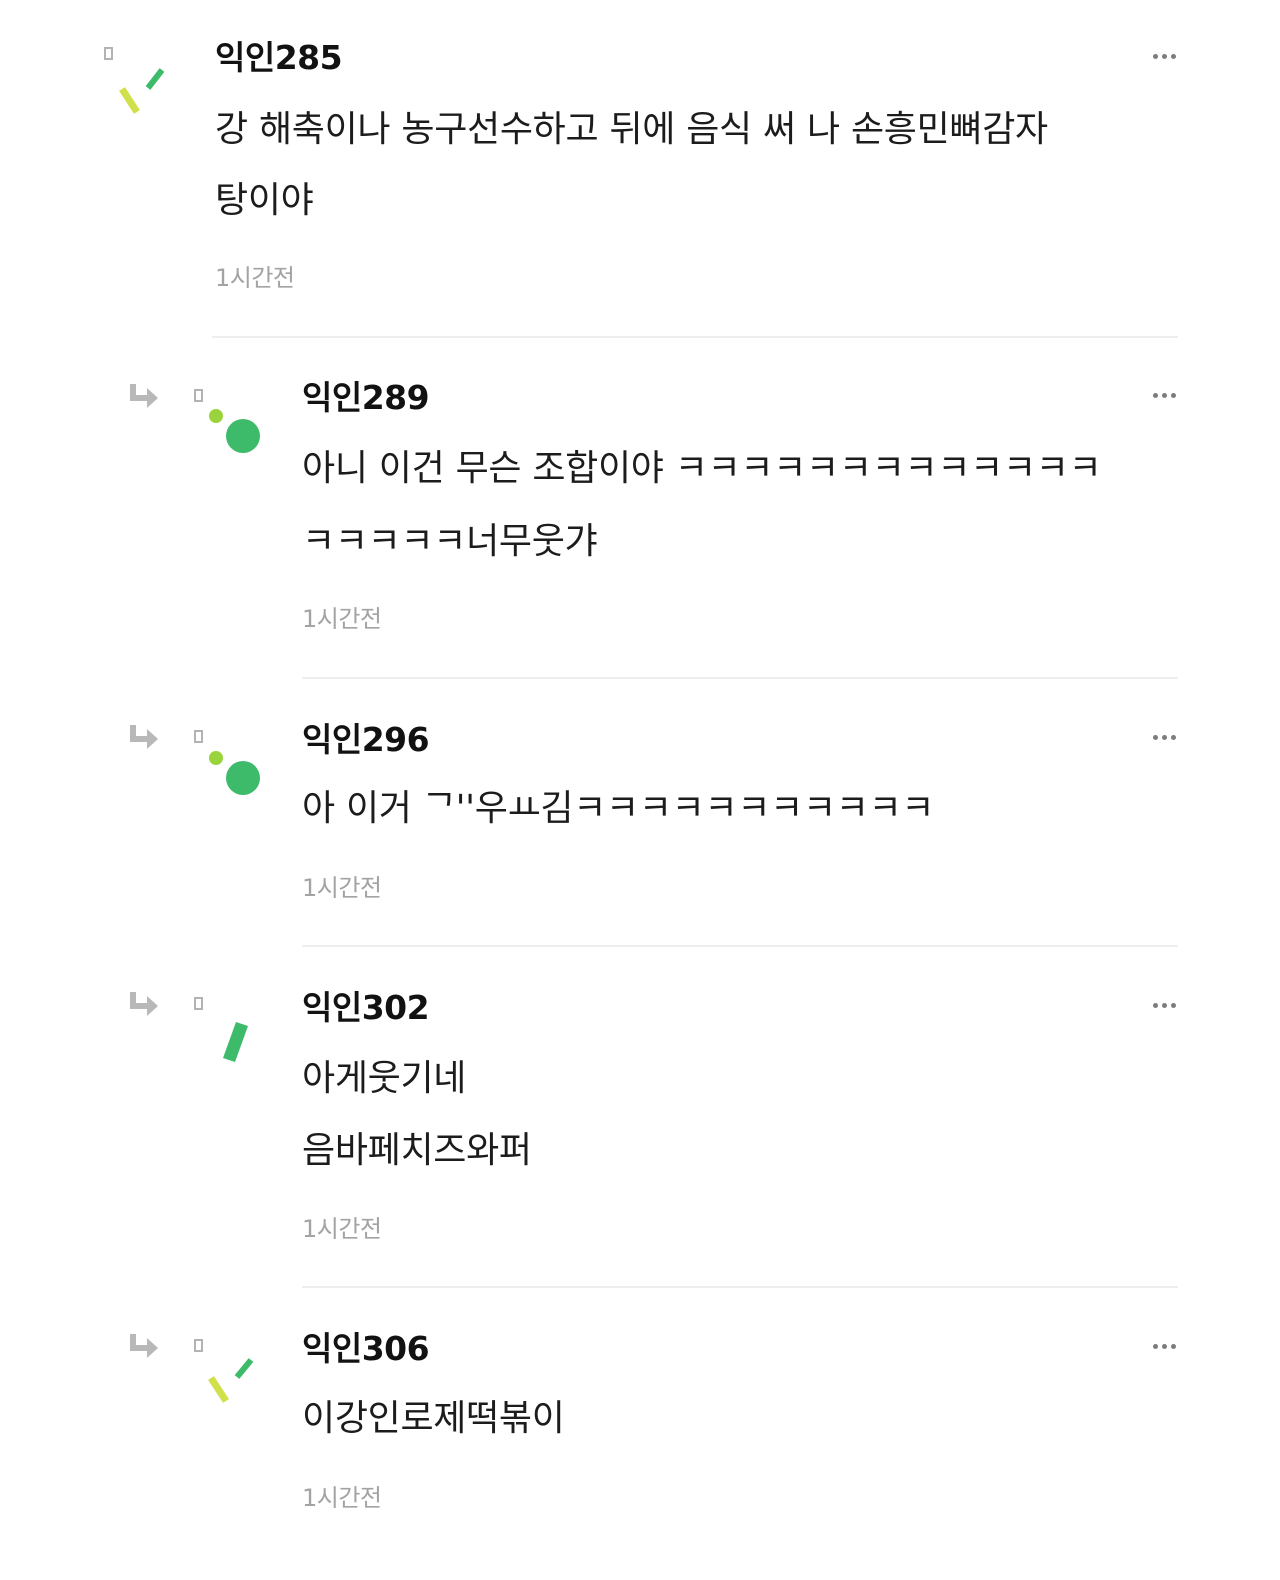 This screenshot has height=1580, width=1280. I want to click on comment-text-line: 아게웃기네, so click(384, 1078).